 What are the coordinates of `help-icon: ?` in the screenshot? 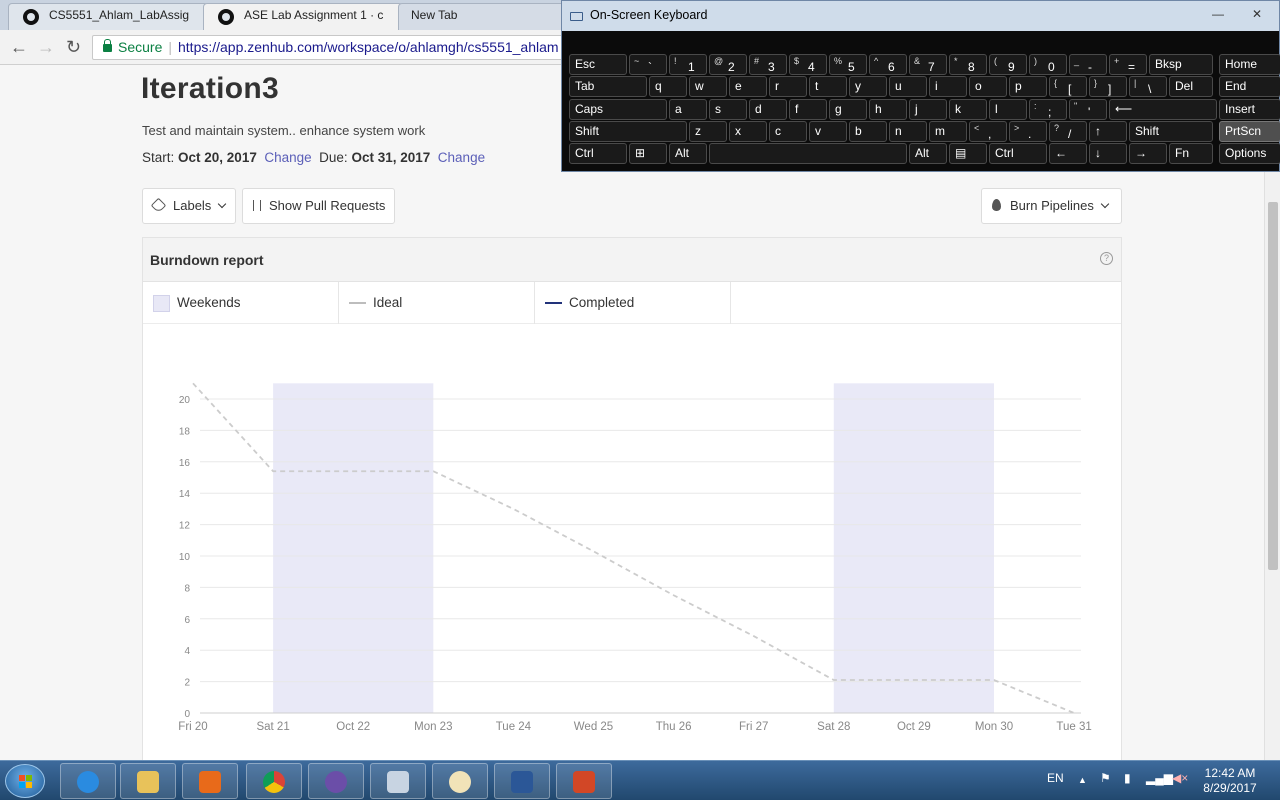 It's located at (1106, 258).